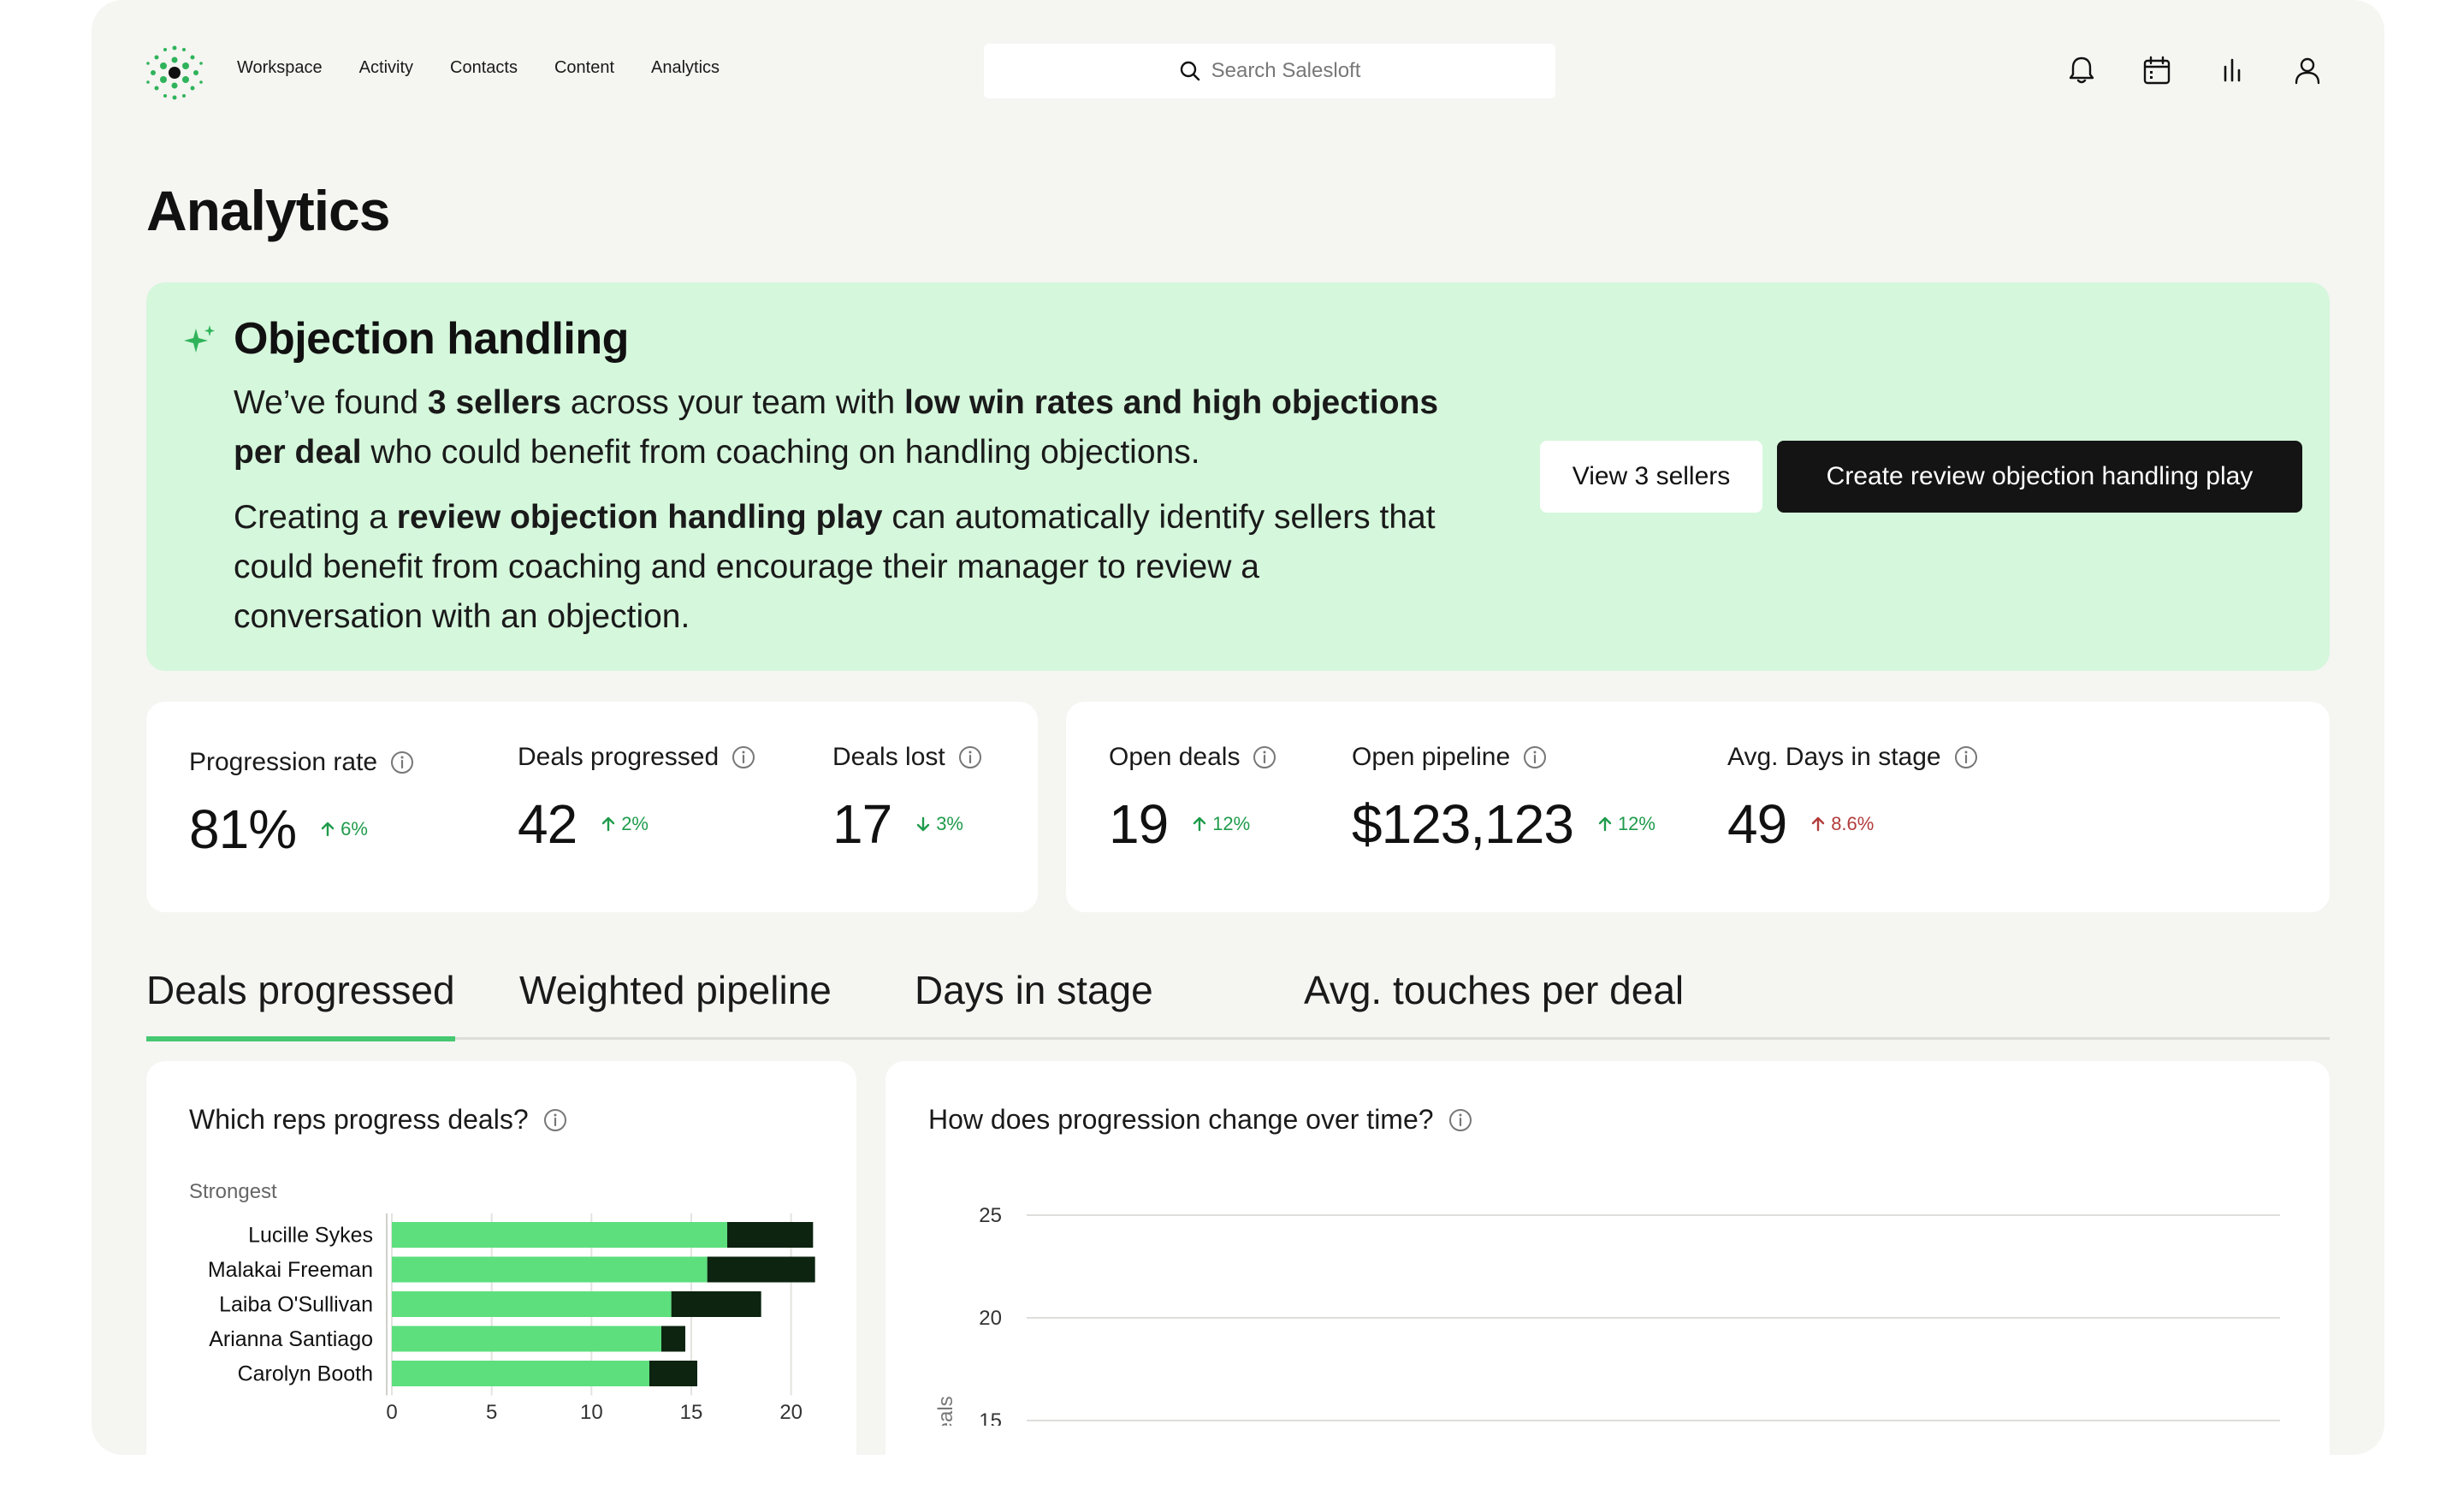  I want to click on y-tick-label: 20, so click(990, 1318).